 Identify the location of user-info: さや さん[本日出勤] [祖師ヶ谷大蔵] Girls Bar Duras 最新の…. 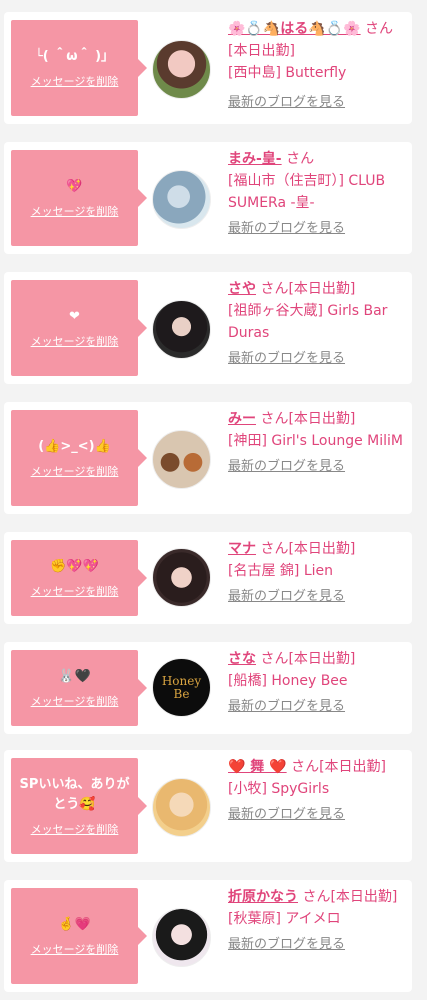
(319, 324).